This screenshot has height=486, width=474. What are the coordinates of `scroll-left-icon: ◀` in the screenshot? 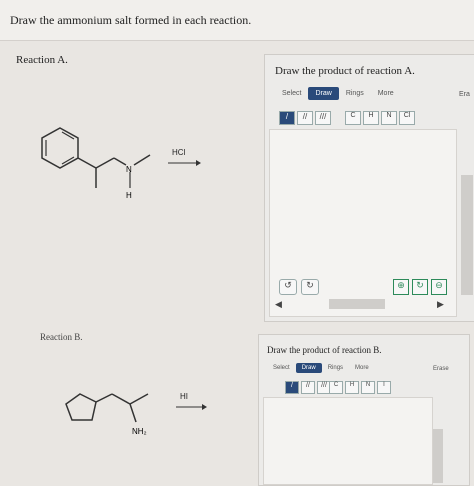 It's located at (278, 304).